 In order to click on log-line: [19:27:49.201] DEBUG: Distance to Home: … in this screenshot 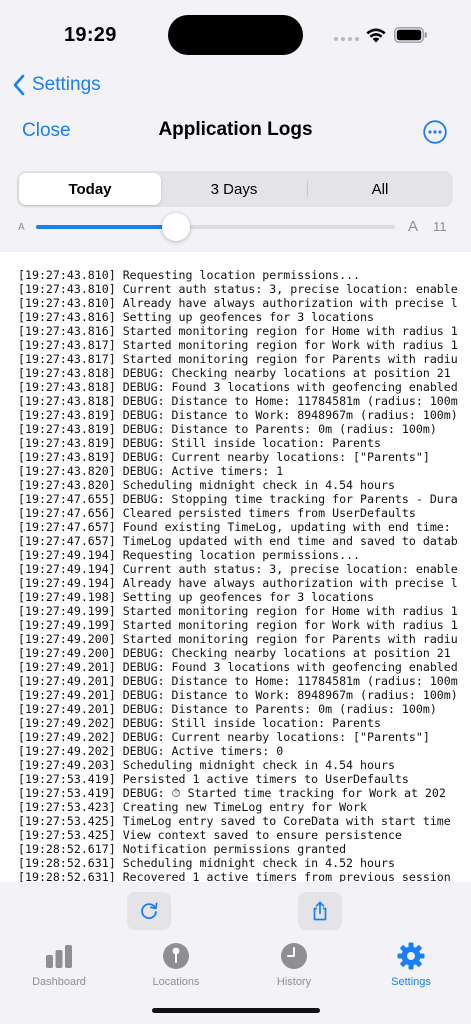, I will do `click(238, 681)`.